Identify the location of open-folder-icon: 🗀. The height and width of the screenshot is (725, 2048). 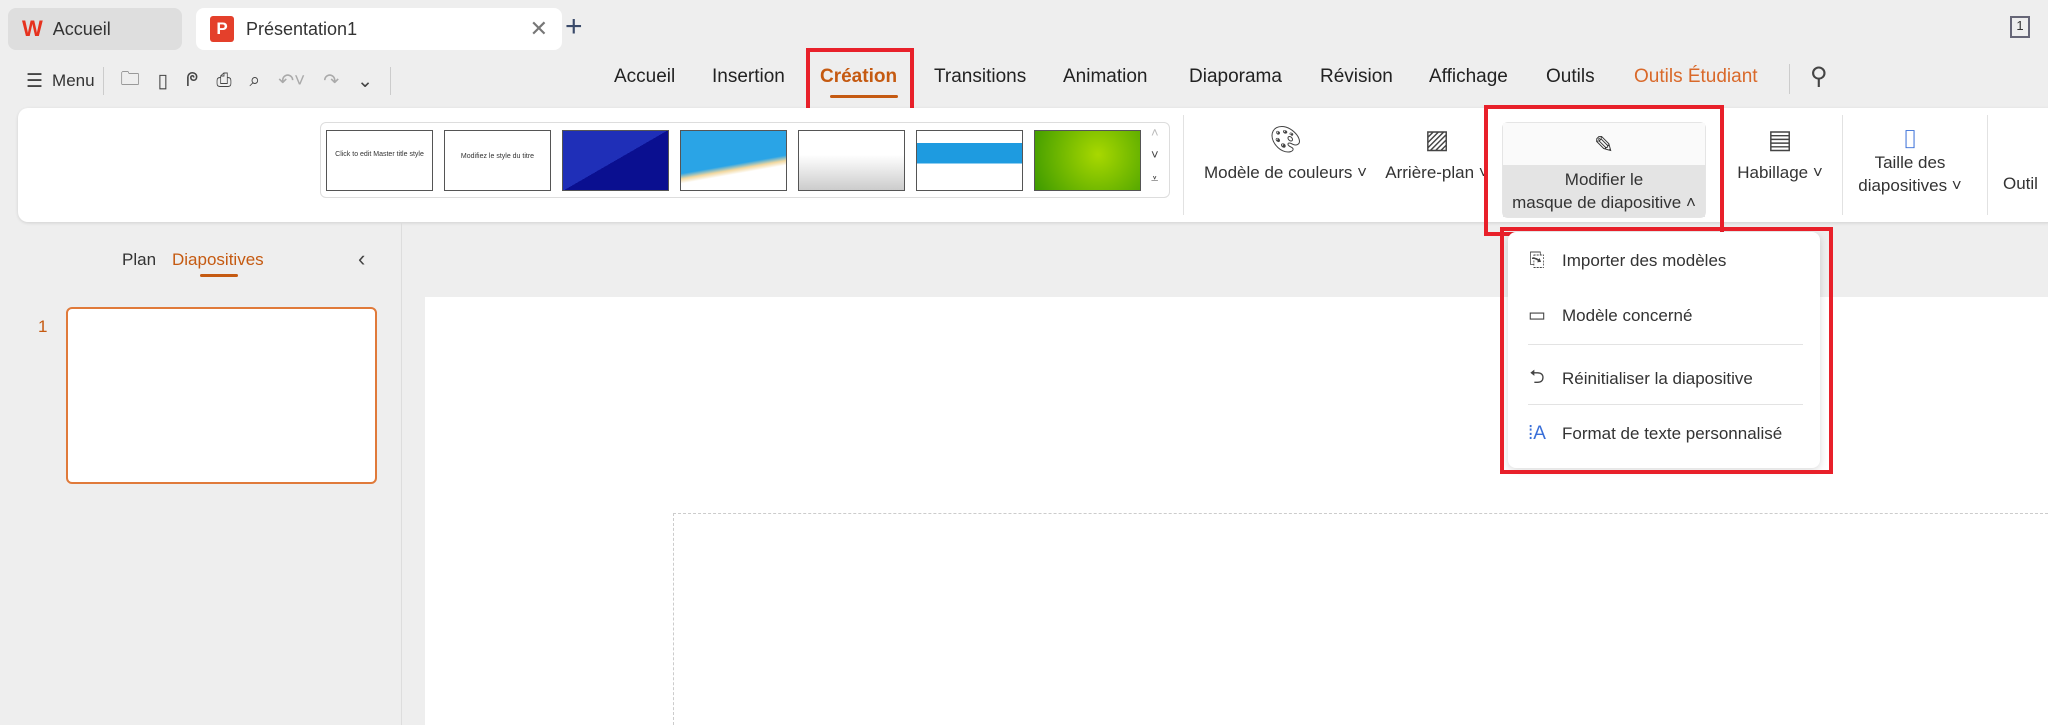
(130, 81).